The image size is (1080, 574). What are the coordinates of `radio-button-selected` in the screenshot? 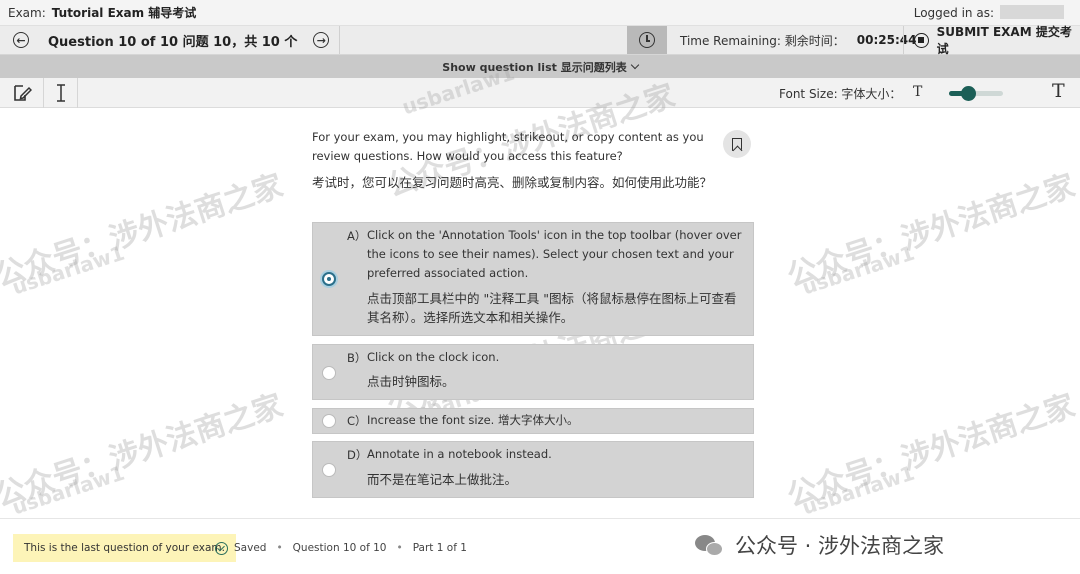 It's located at (329, 279).